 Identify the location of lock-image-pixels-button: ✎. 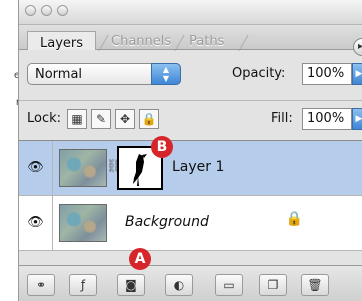
(101, 119).